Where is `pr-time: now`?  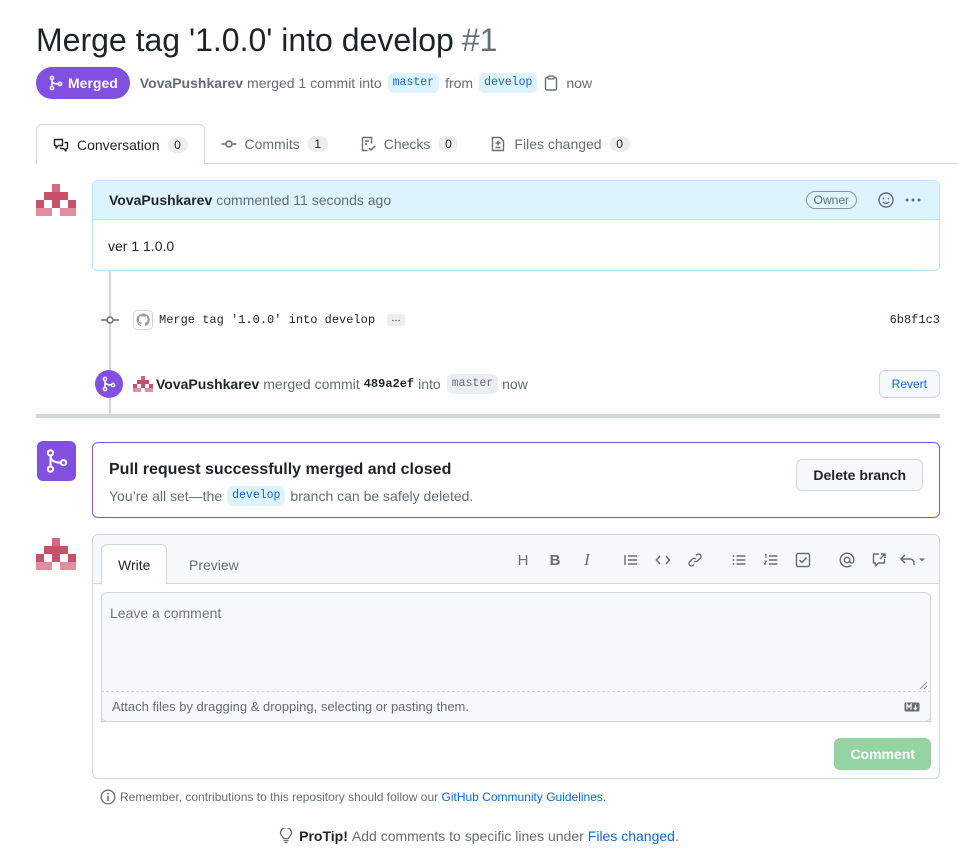 pr-time: now is located at coordinates (579, 83).